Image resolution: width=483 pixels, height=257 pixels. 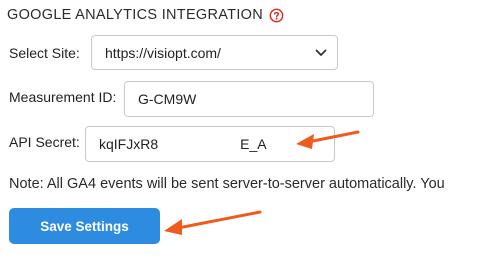 I want to click on question-circle-icon, so click(x=276, y=15).